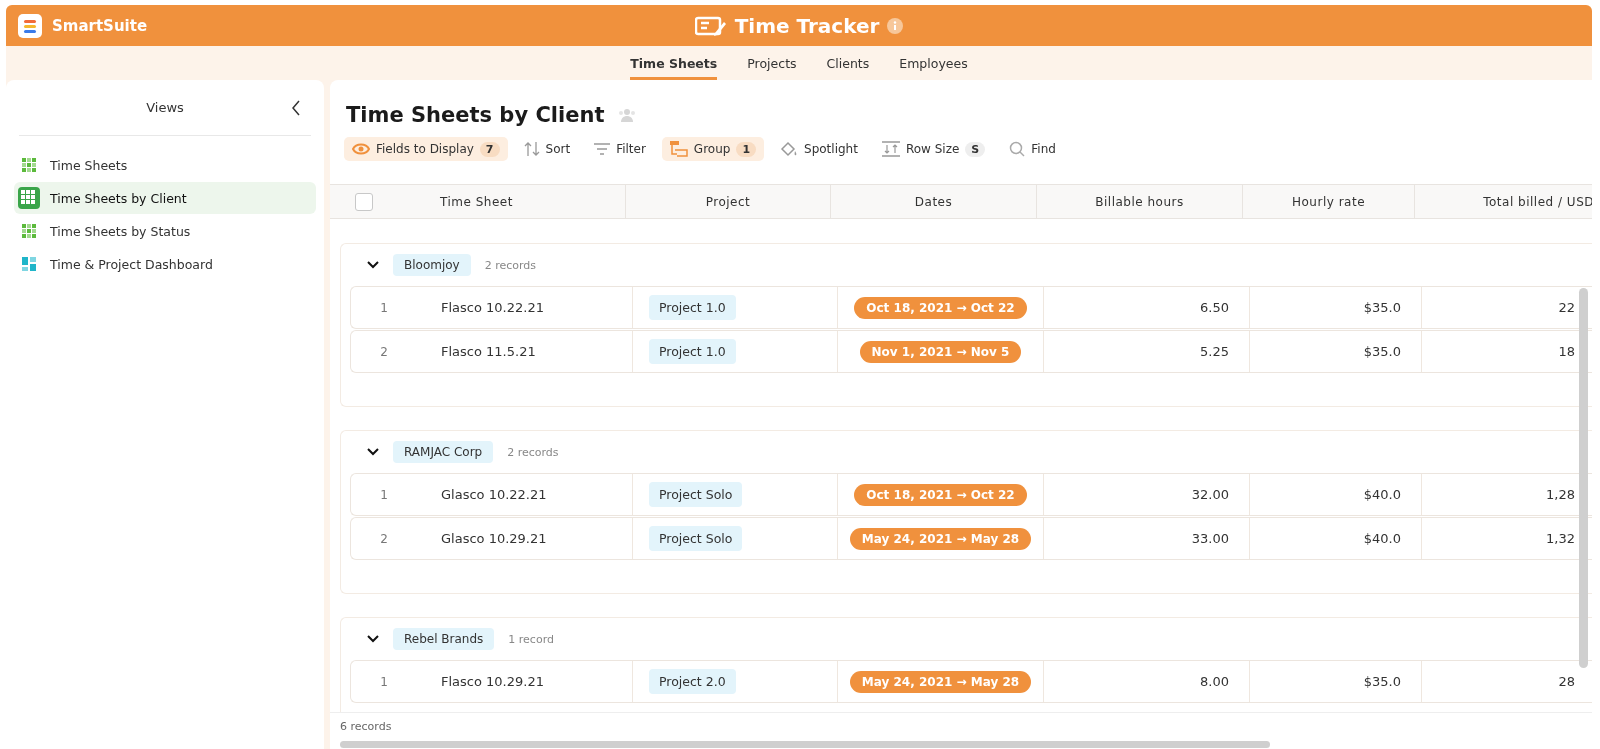 The image size is (1600, 749). I want to click on table-row: 1 Flasco 10.29.21 Project 2.0 May 24, 2021 → May 28 8.00 $35.0 28, so click(971, 681).